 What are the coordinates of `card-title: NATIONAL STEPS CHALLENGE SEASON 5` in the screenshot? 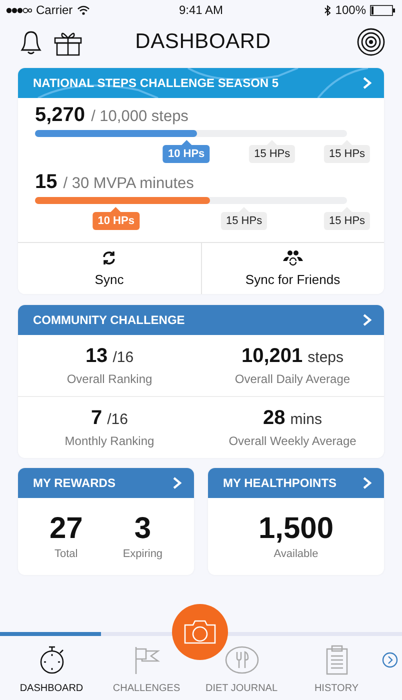 It's located at (156, 83).